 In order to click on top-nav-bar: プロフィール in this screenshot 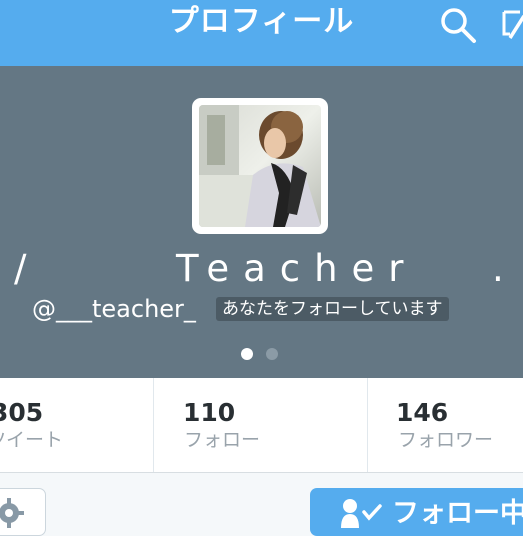, I will do `click(261, 33)`.